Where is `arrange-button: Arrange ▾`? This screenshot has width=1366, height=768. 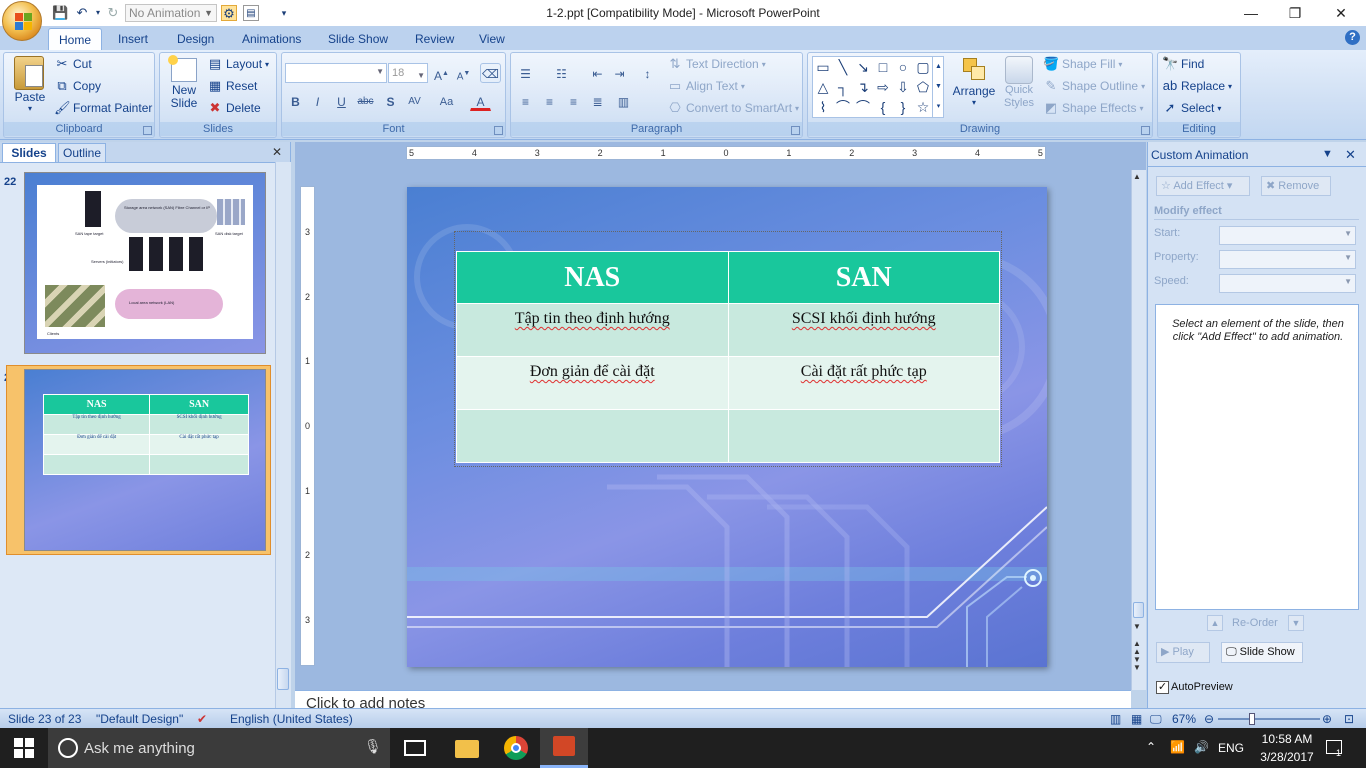
arrange-button: Arrange ▾ is located at coordinates (974, 87).